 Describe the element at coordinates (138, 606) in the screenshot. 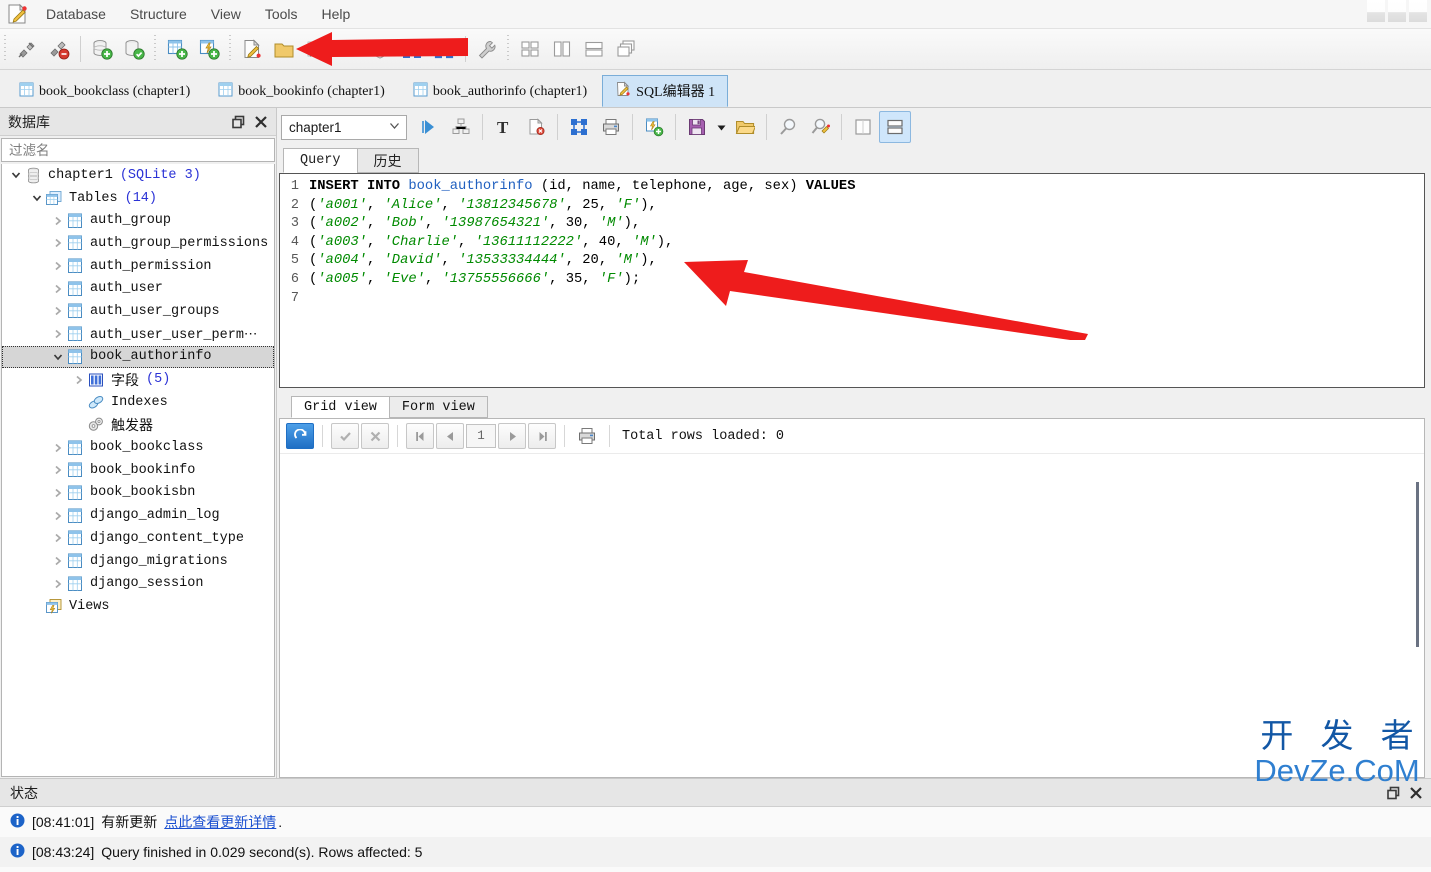

I see `tree-item-views: Views` at that location.